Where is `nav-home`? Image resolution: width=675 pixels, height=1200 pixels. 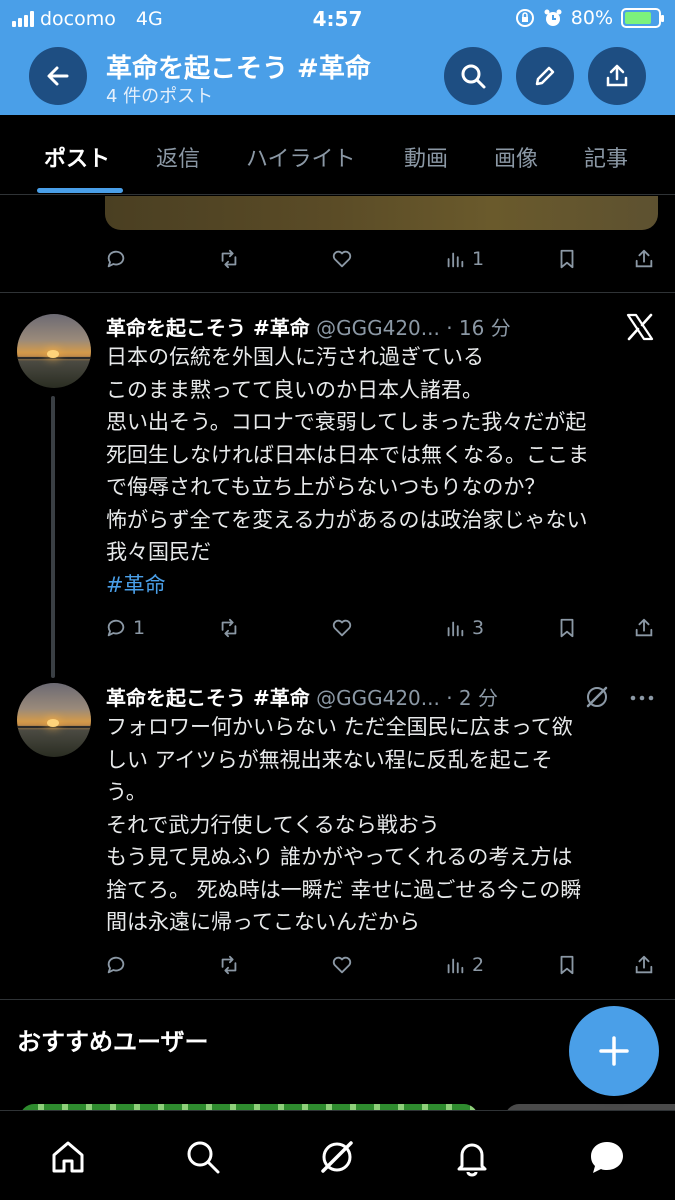
nav-home is located at coordinates (68, 1157).